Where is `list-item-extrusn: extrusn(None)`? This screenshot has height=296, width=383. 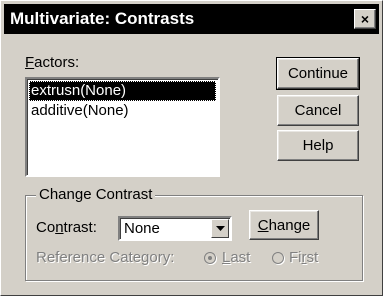 list-item-extrusn: extrusn(None) is located at coordinates (122, 91).